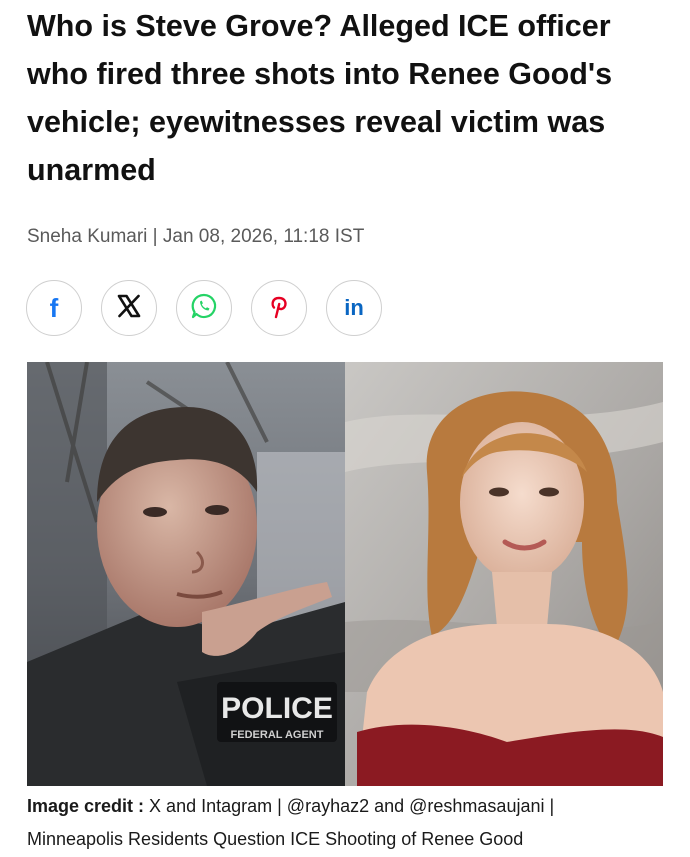 Image resolution: width=690 pixels, height=857 pixels. I want to click on share-linkedin-button: in, so click(354, 308).